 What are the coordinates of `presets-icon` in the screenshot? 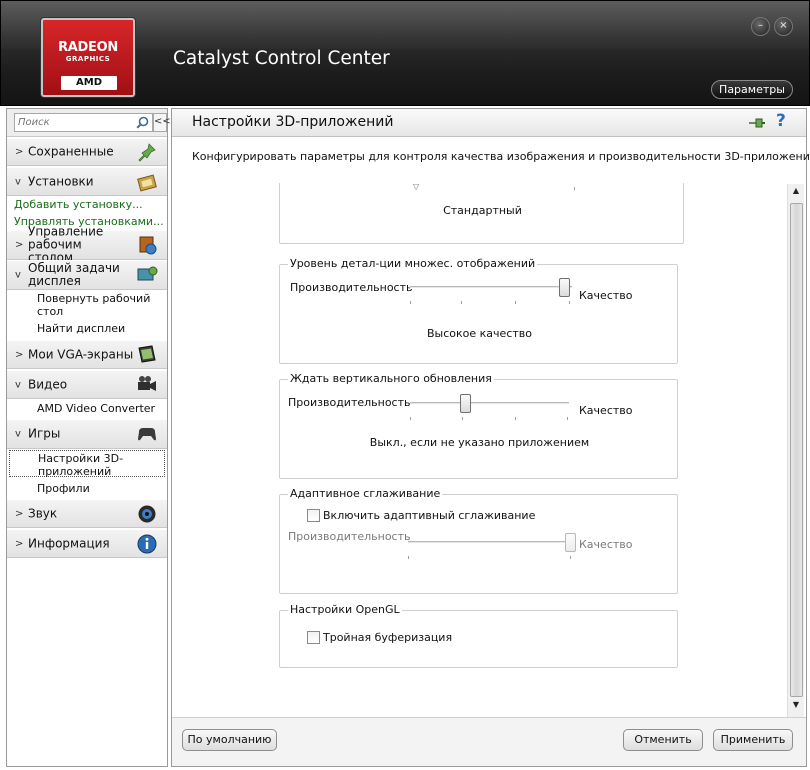 It's located at (147, 182).